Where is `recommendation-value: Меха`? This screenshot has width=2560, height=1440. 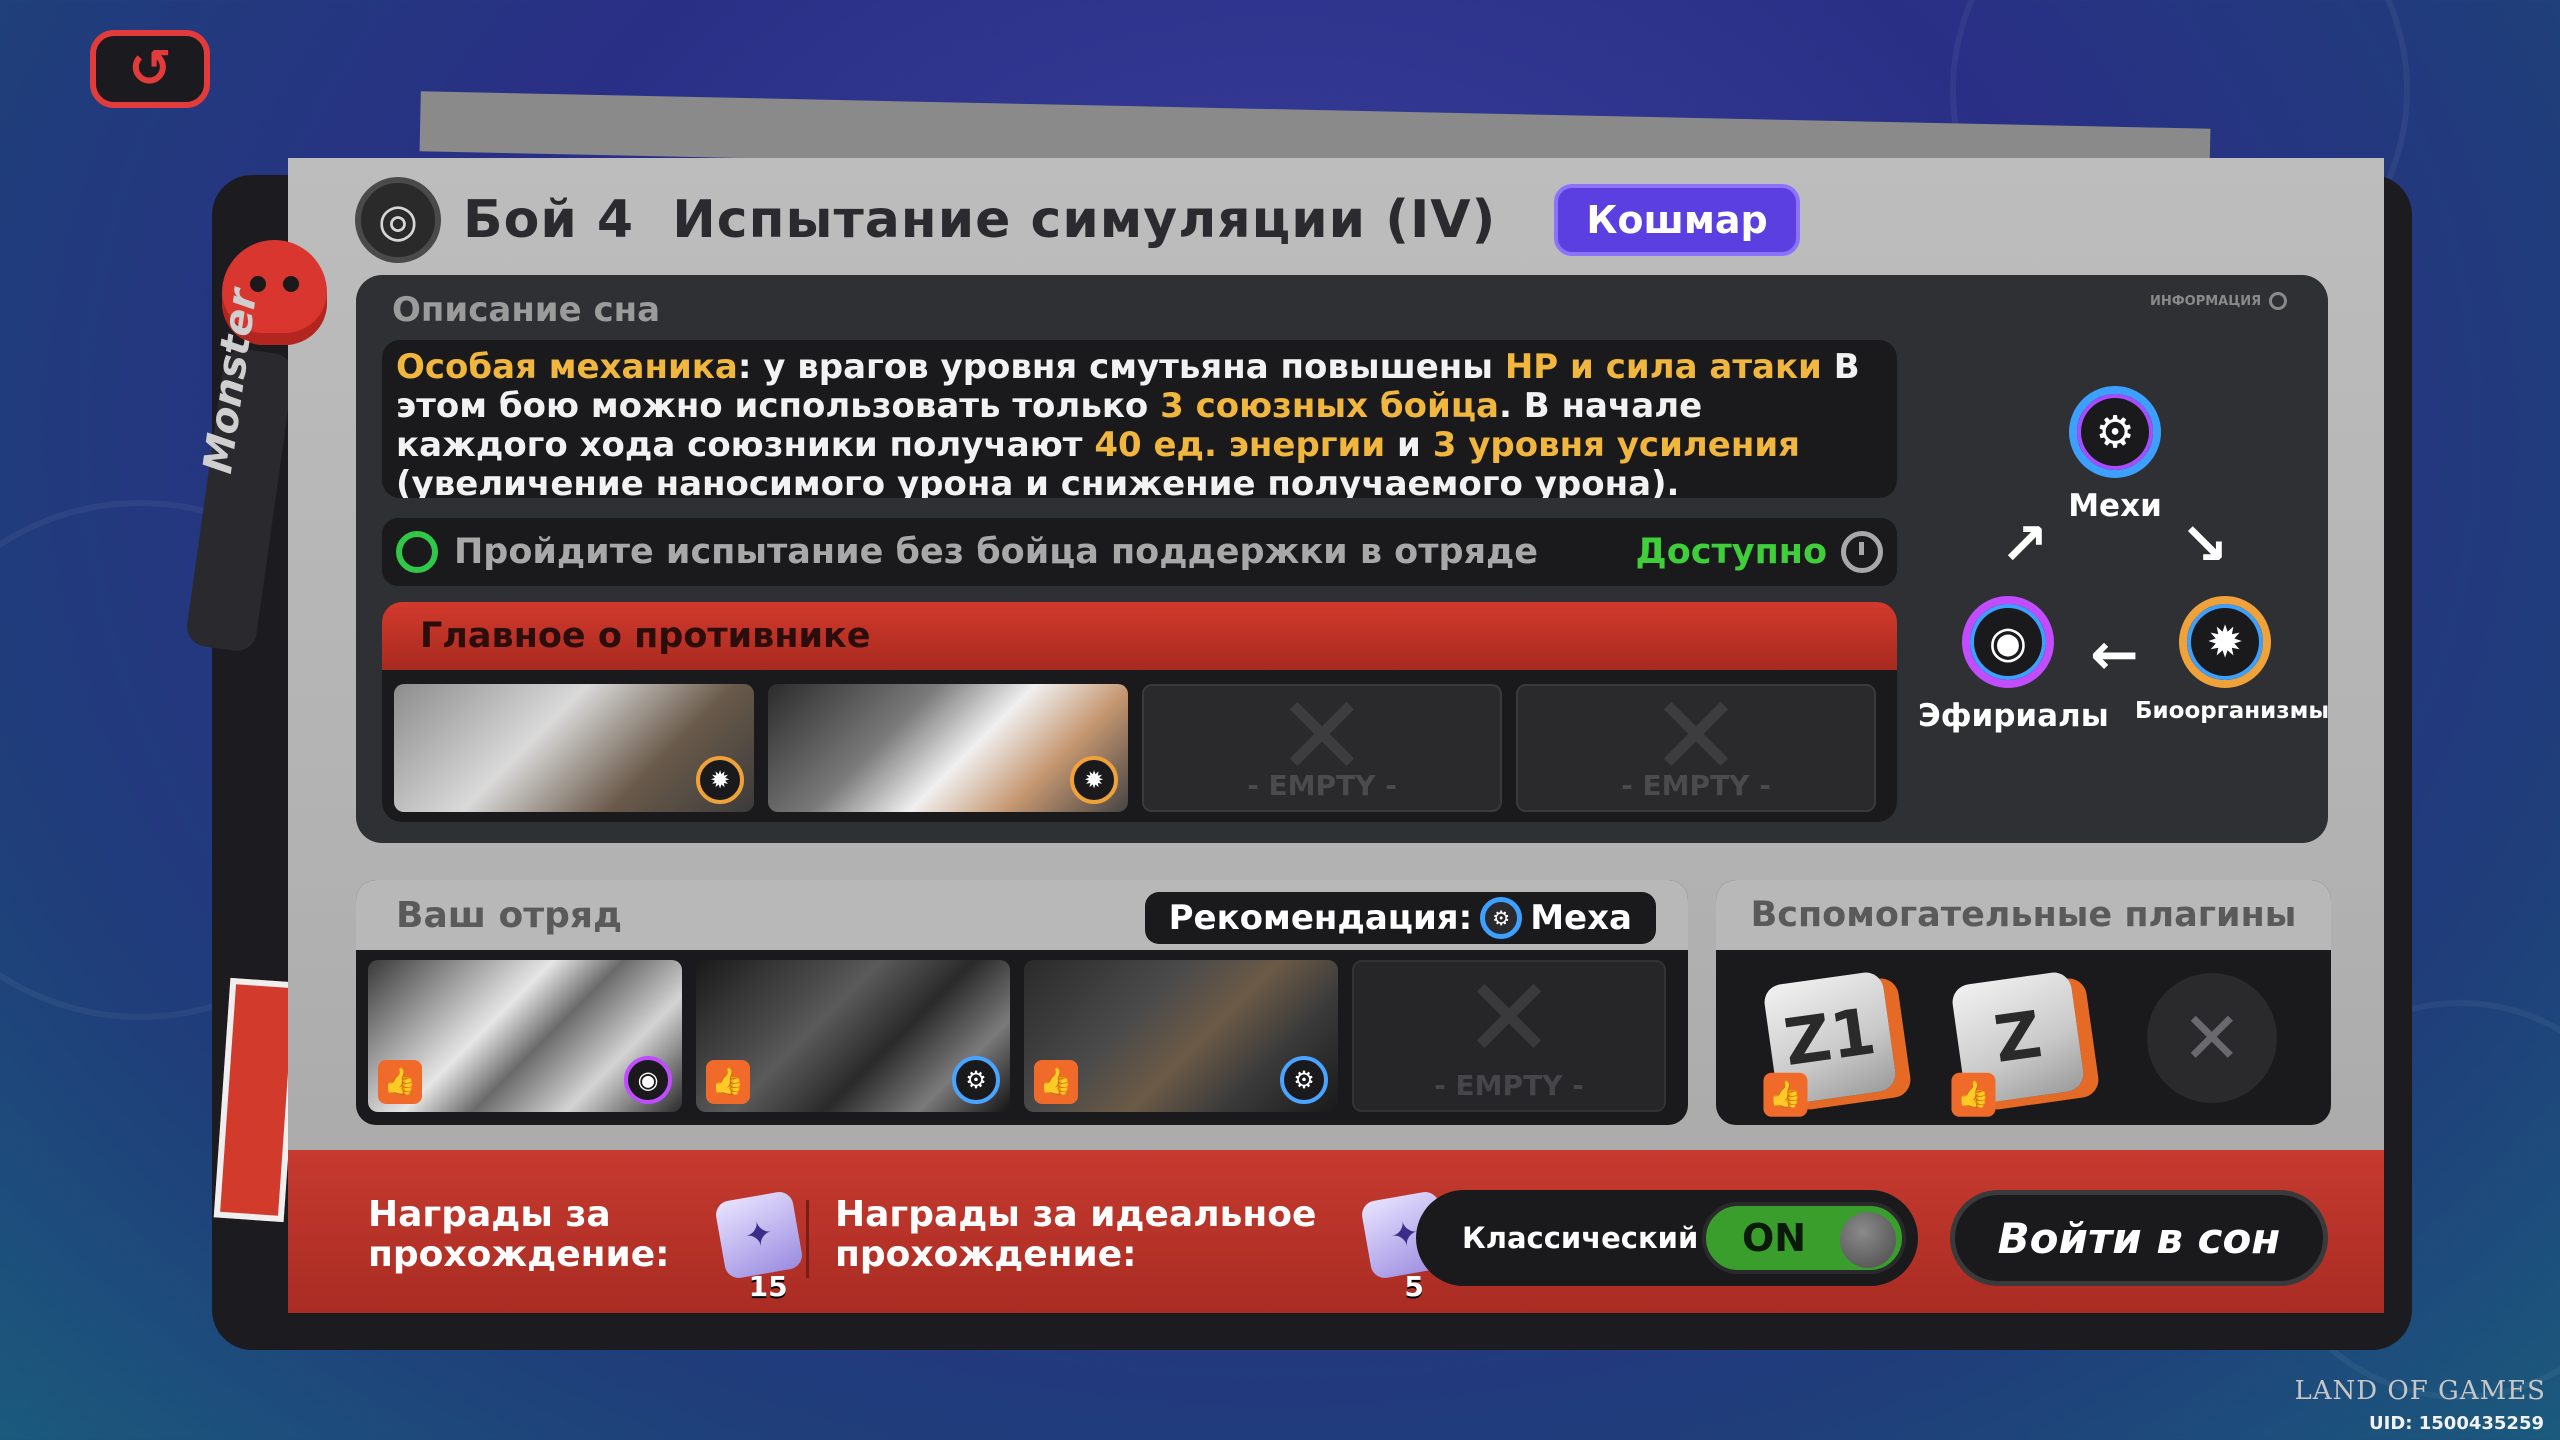 recommendation-value: Меха is located at coordinates (1581, 918).